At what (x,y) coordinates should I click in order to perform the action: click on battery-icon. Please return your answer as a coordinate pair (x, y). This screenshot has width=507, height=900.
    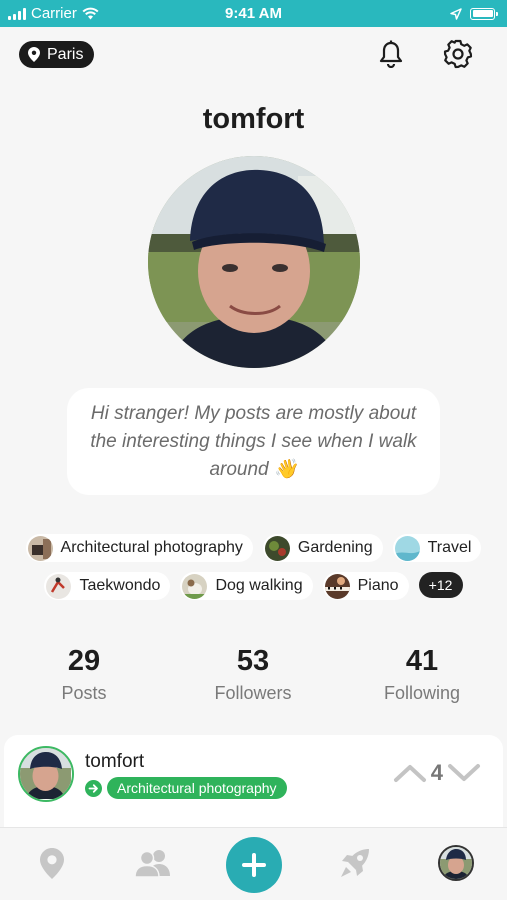
    Looking at the image, I should click on (484, 13).